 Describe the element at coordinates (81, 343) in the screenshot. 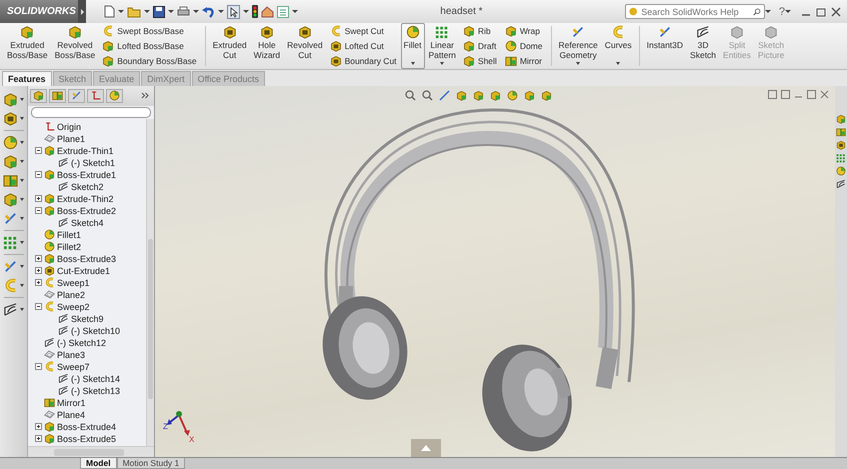

I see `tree-item: (-) Sketch12` at that location.